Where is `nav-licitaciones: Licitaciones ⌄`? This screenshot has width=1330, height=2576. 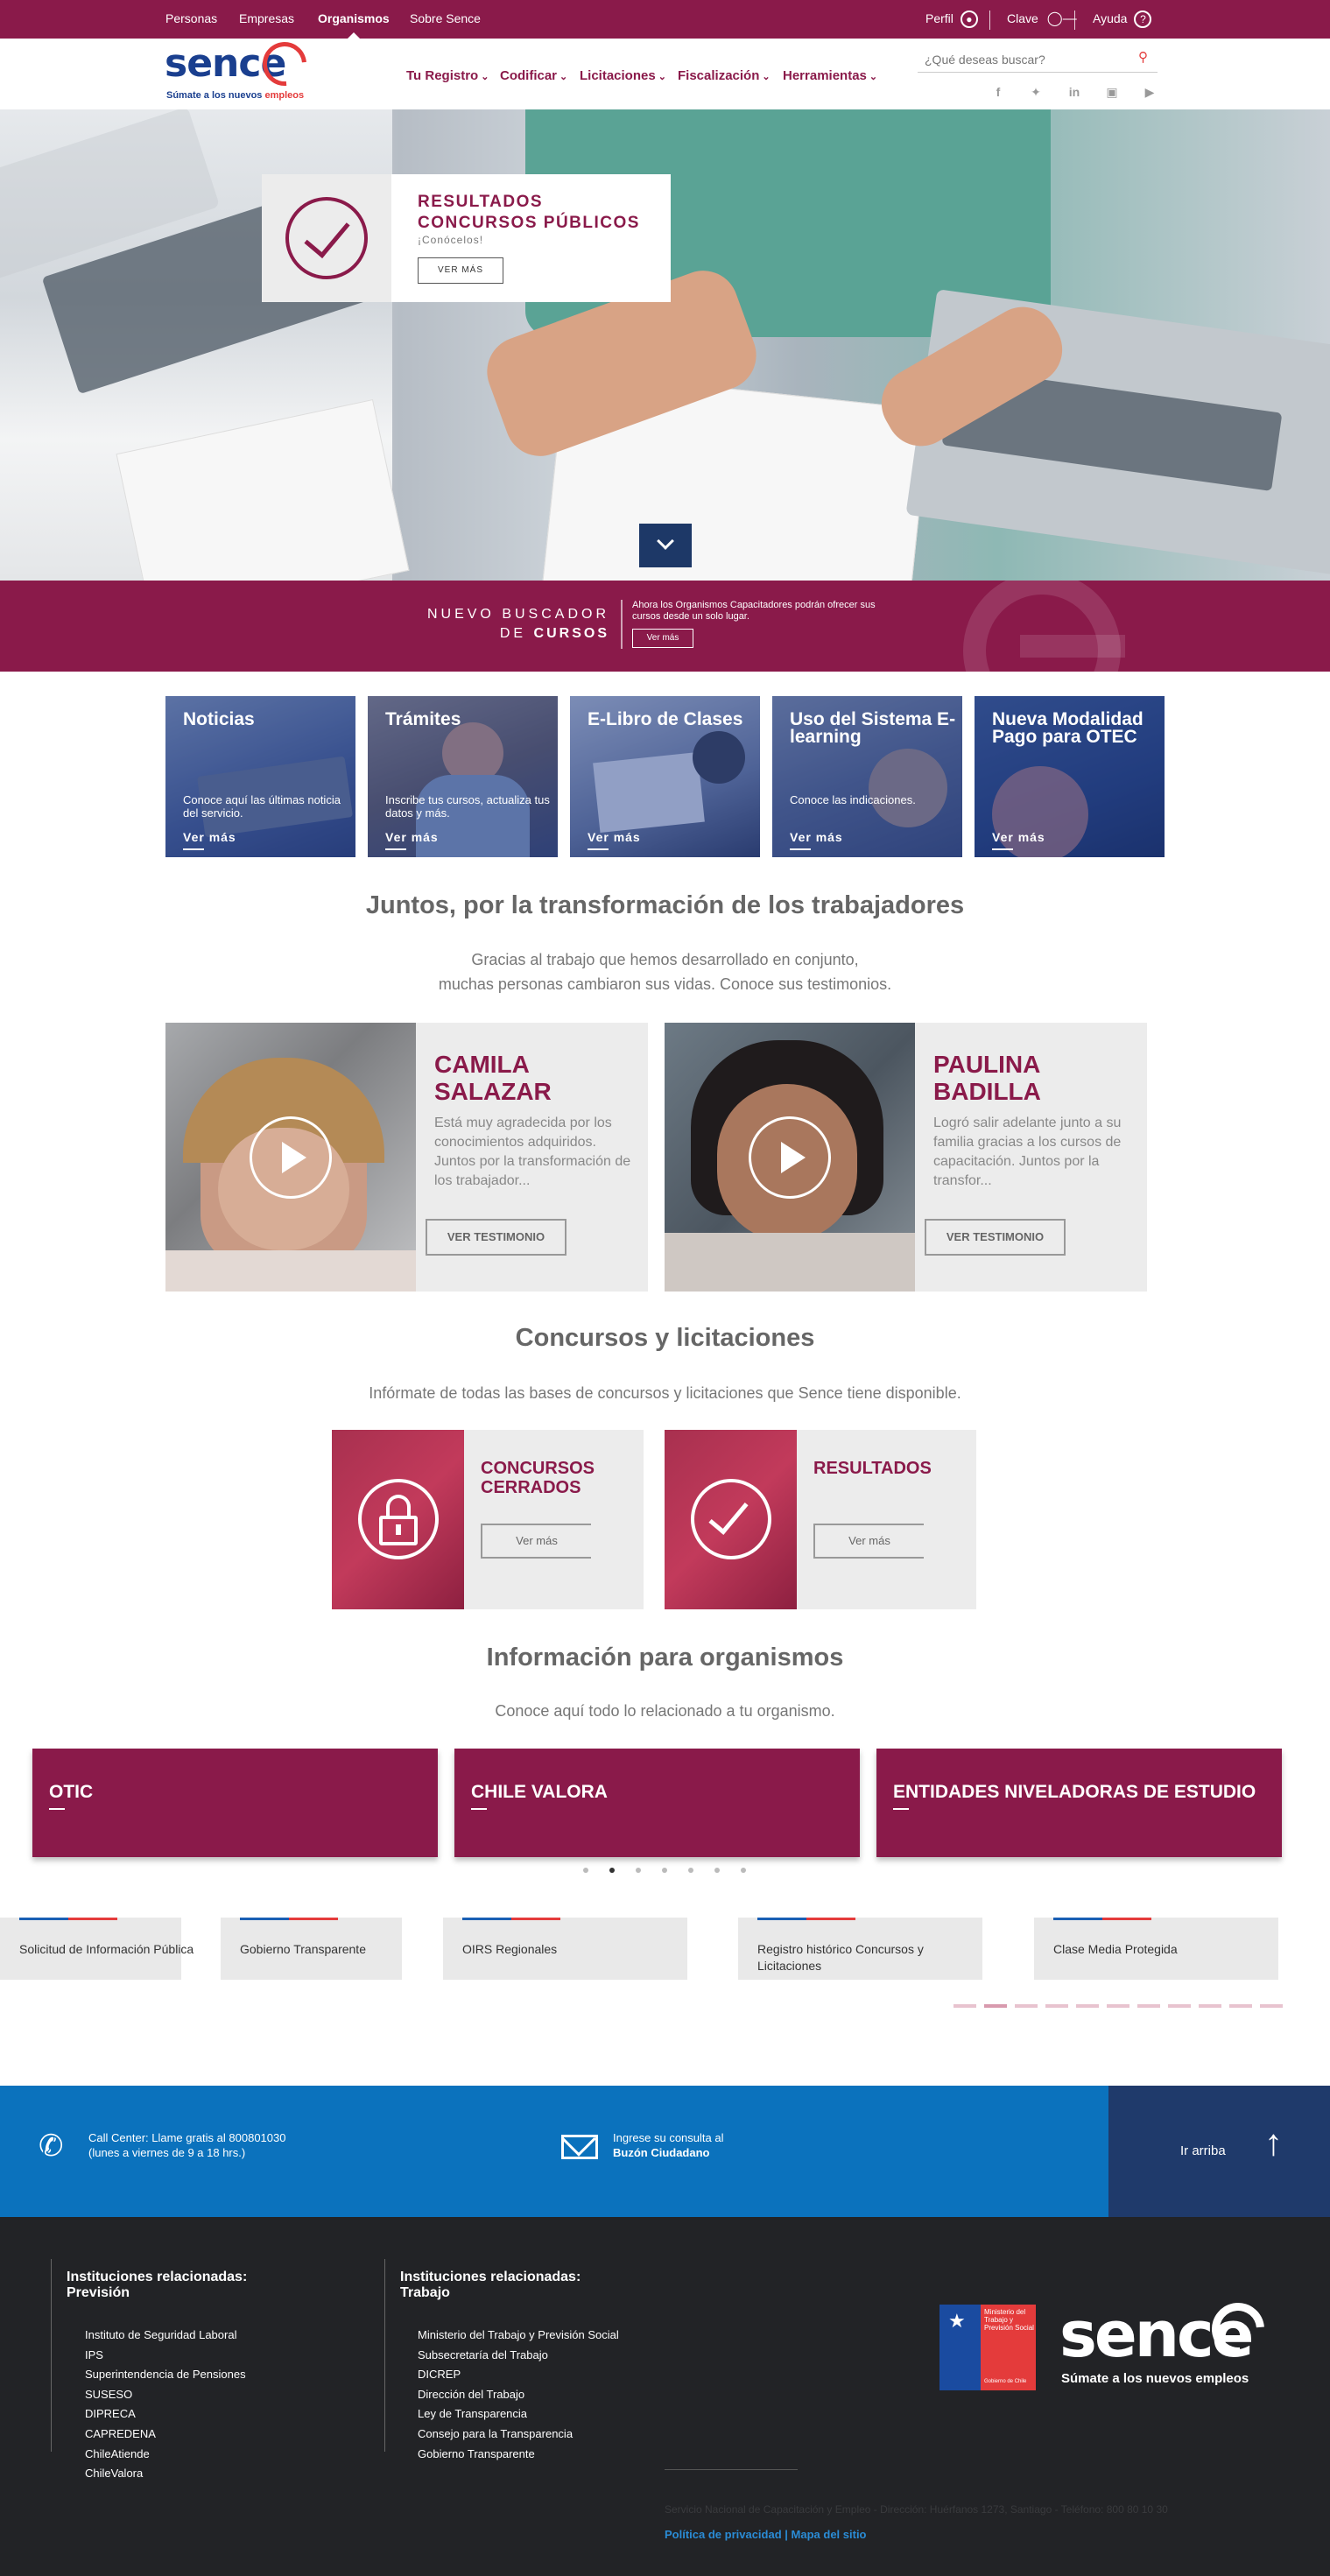
nav-licitaciones: Licitaciones ⌄ is located at coordinates (623, 75).